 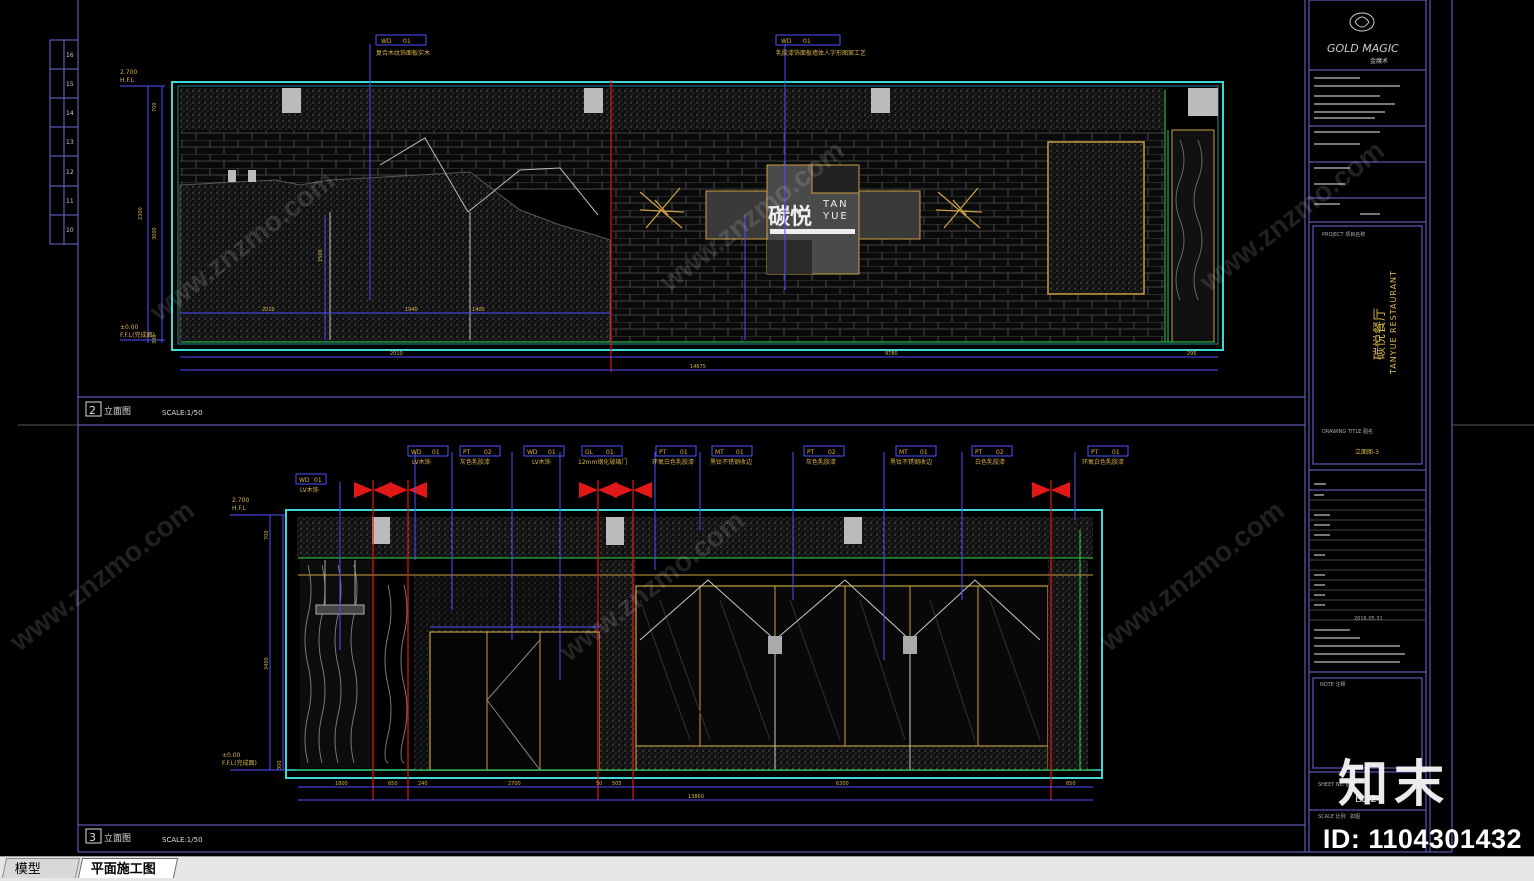 What do you see at coordinates (515, 701) in the screenshot?
I see `glass-door` at bounding box center [515, 701].